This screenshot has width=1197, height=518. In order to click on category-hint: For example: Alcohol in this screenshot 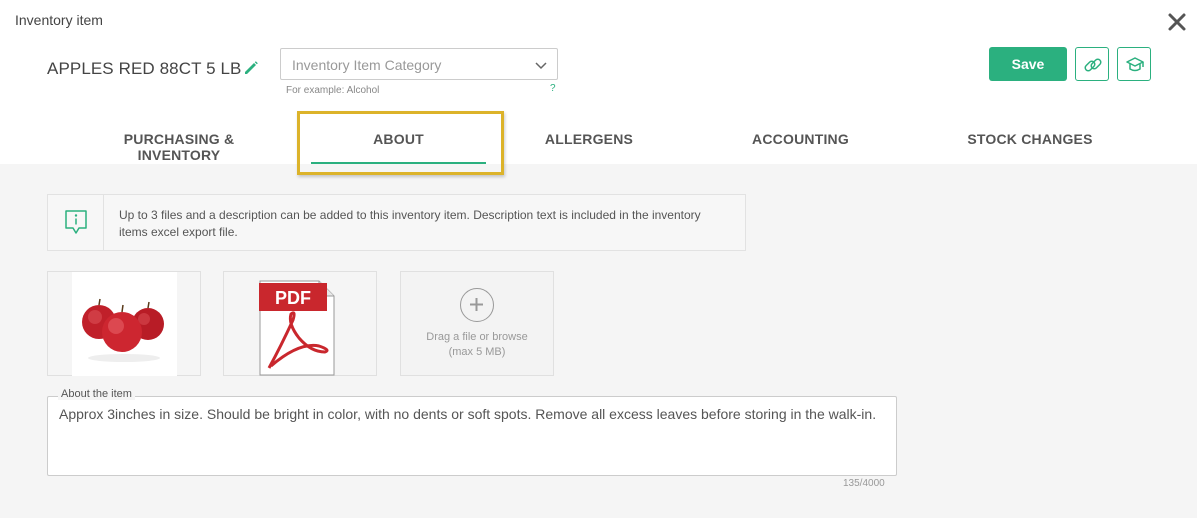, I will do `click(333, 90)`.